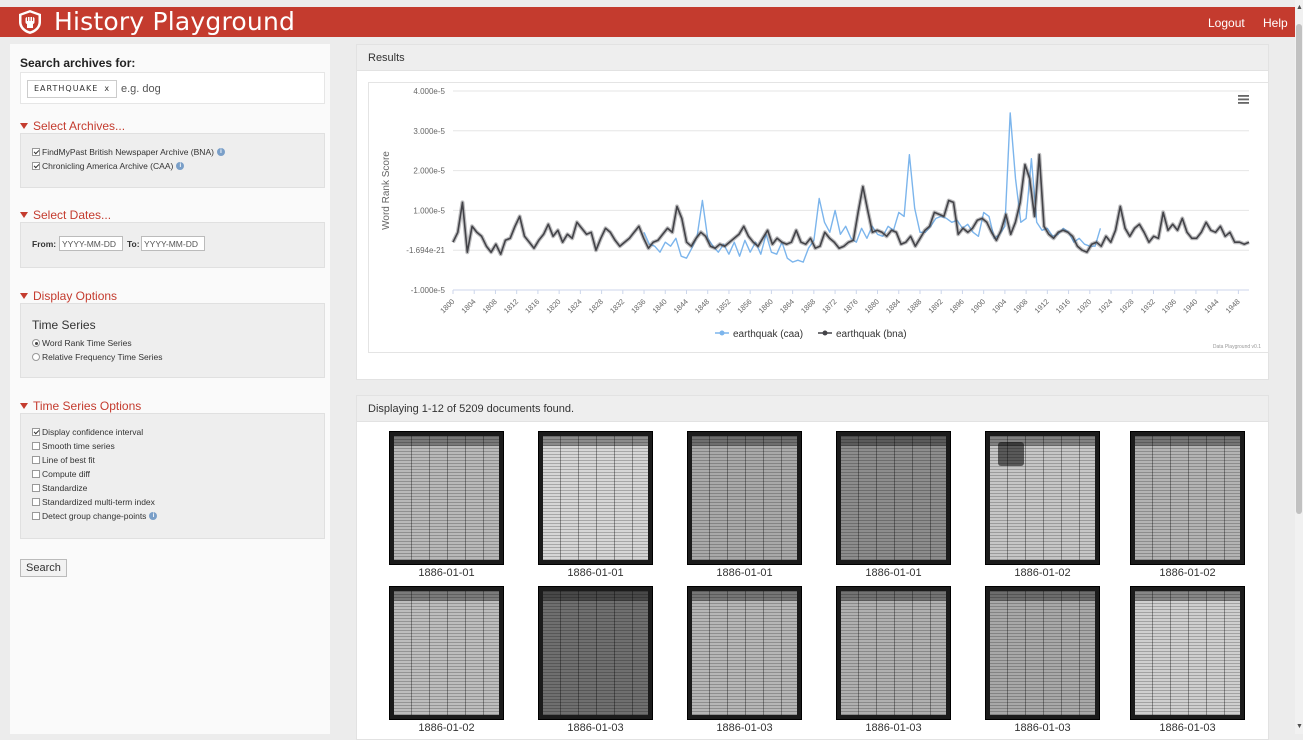 The image size is (1303, 740). What do you see at coordinates (93, 502) in the screenshot?
I see `multi-term-index-checkbox: Standardized multi-term index` at bounding box center [93, 502].